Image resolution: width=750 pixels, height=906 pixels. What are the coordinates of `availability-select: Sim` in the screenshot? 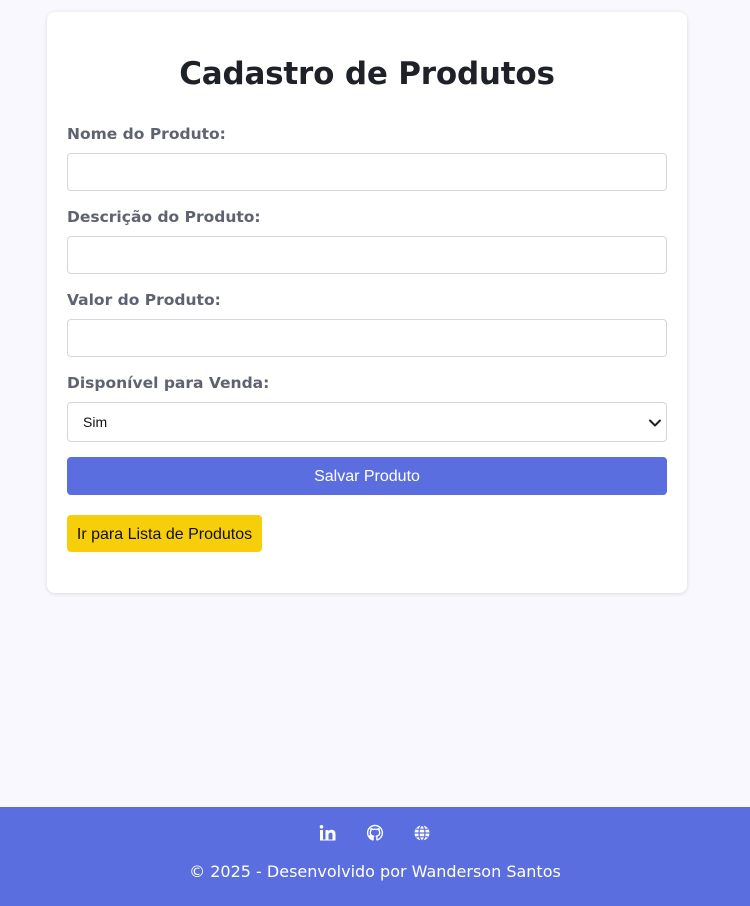 It's located at (367, 422).